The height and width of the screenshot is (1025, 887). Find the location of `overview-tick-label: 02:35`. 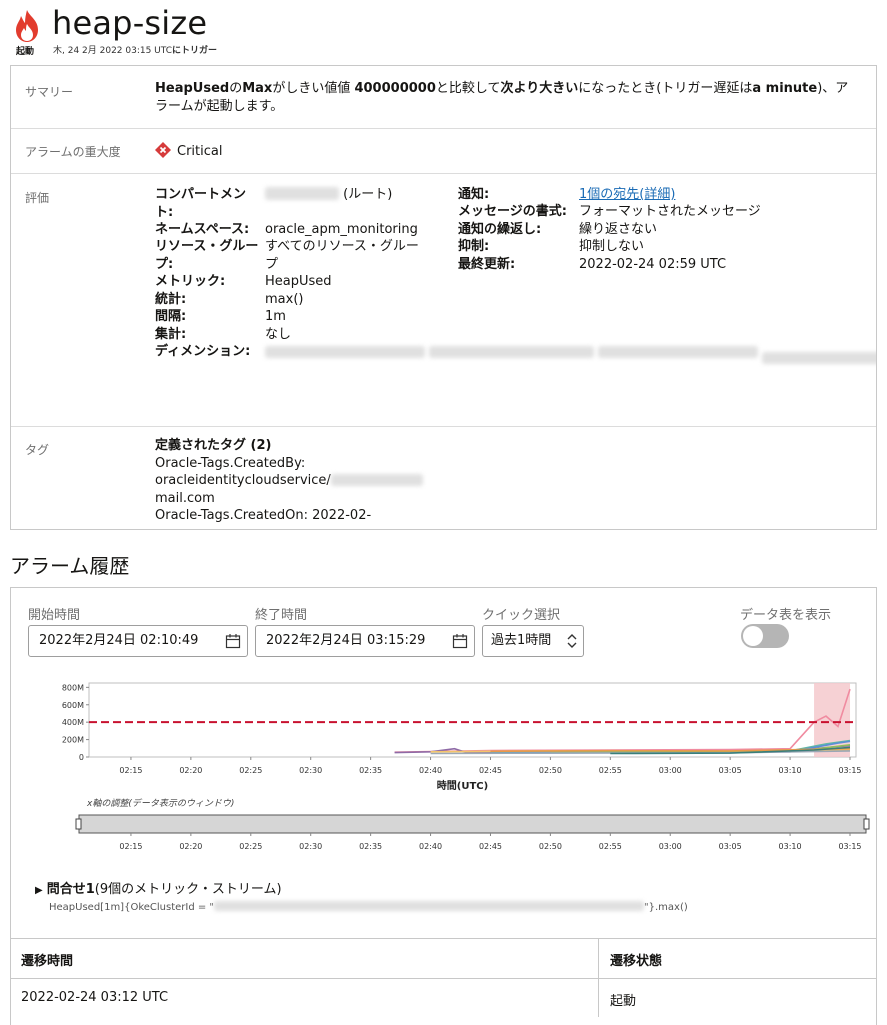

overview-tick-label: 02:35 is located at coordinates (370, 846).